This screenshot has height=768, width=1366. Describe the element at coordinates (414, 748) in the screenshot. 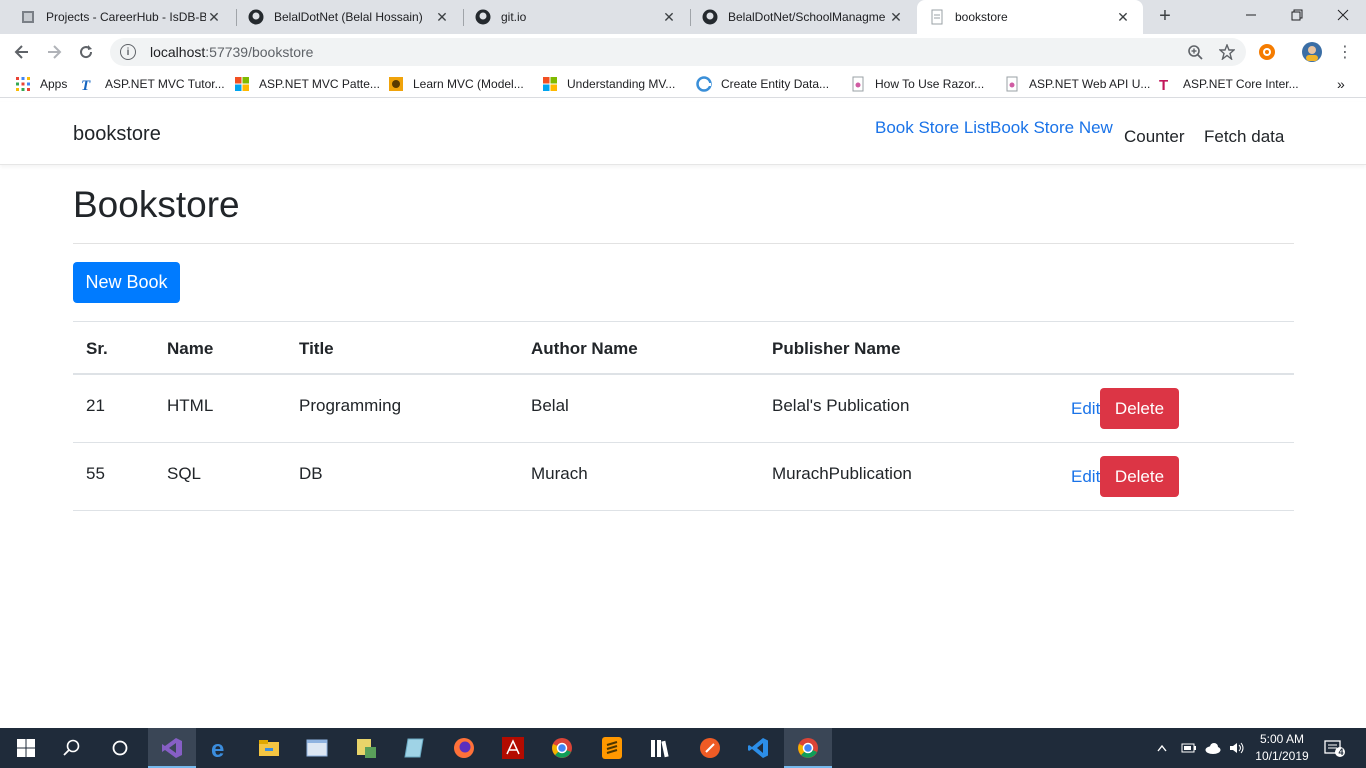

I see `notes-app-icon` at that location.